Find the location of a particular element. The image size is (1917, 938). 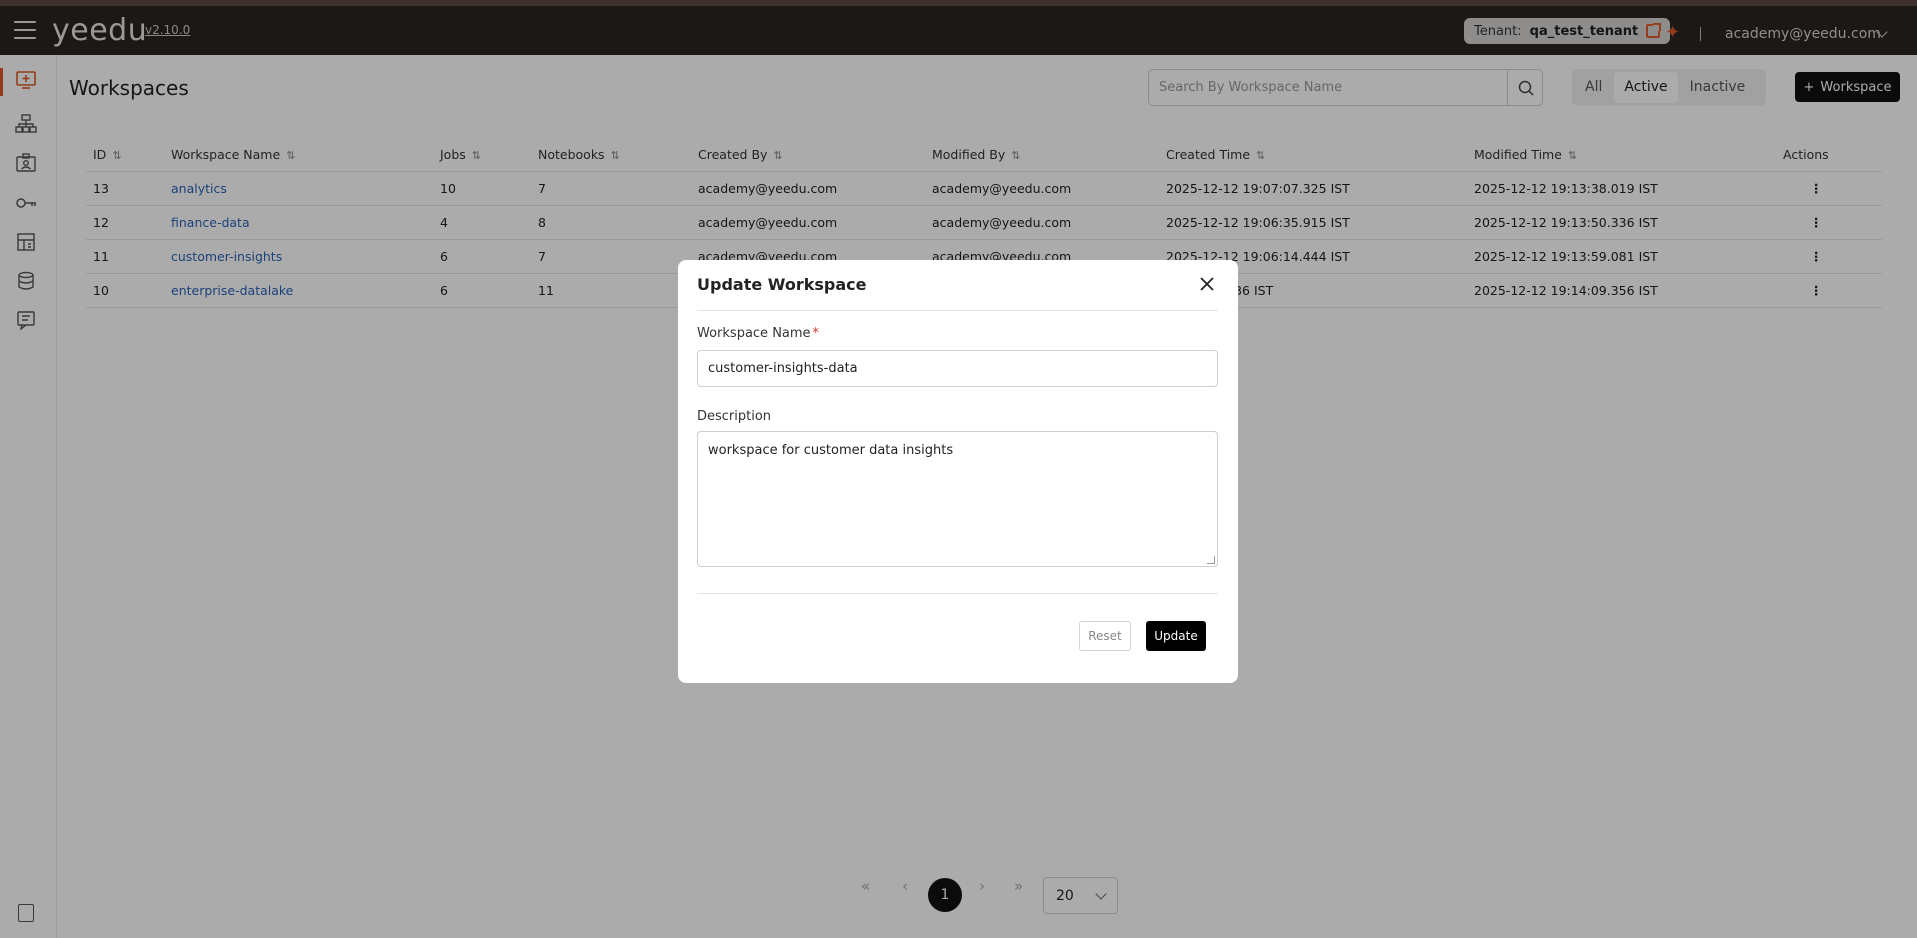

resize-handle is located at coordinates (1211, 560).